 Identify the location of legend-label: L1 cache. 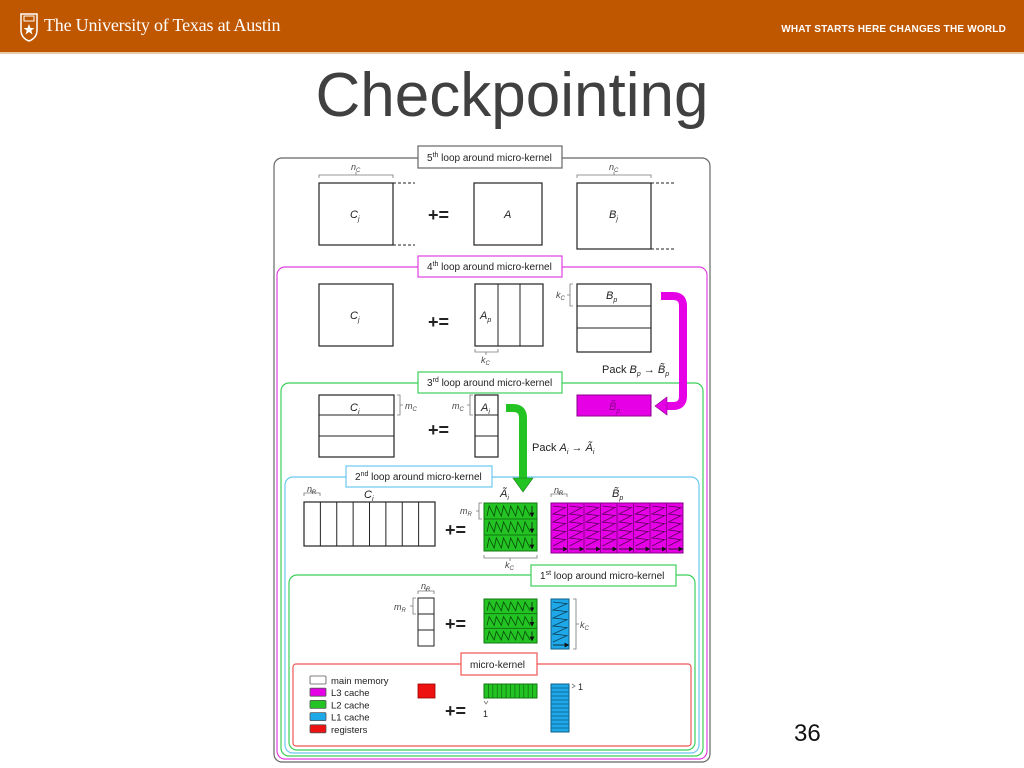
(350, 718).